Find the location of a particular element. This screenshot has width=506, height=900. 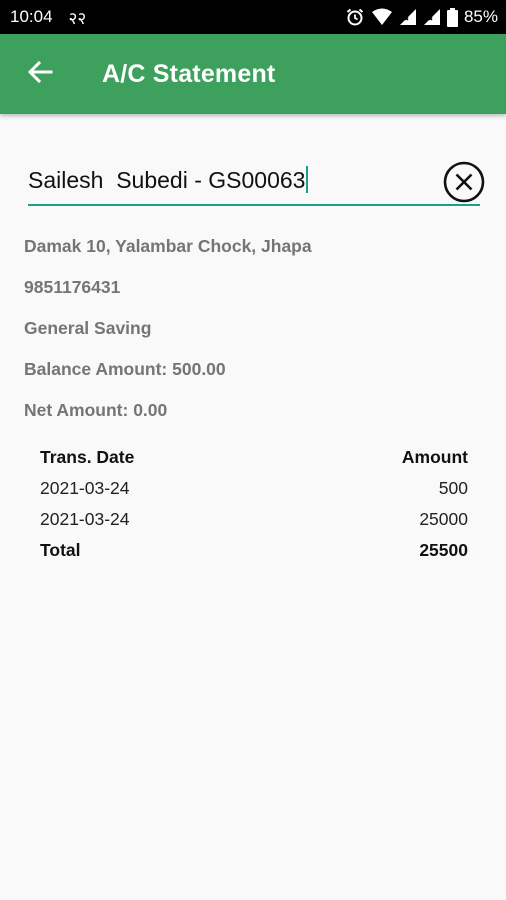

back-button is located at coordinates (40, 74).